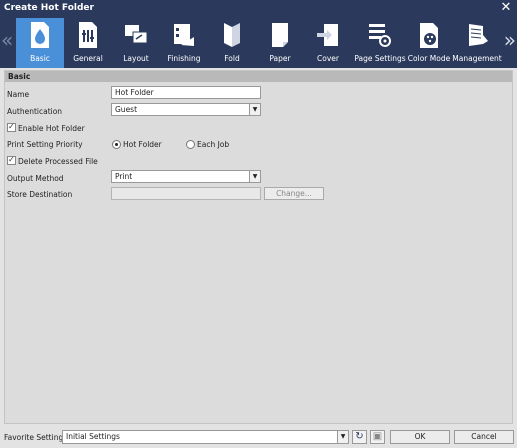 The height and width of the screenshot is (448, 517). I want to click on tab-label: Color Mode, so click(429, 58).